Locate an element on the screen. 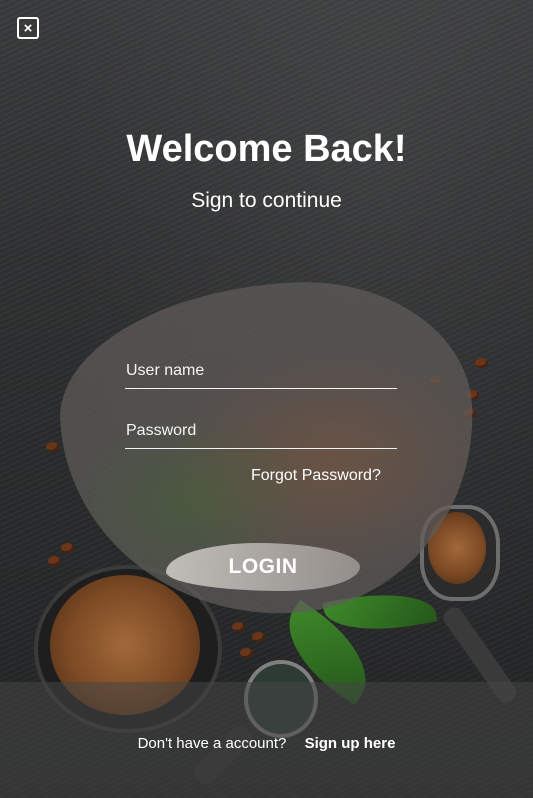 The width and height of the screenshot is (533, 798). close-button: × is located at coordinates (28, 28).